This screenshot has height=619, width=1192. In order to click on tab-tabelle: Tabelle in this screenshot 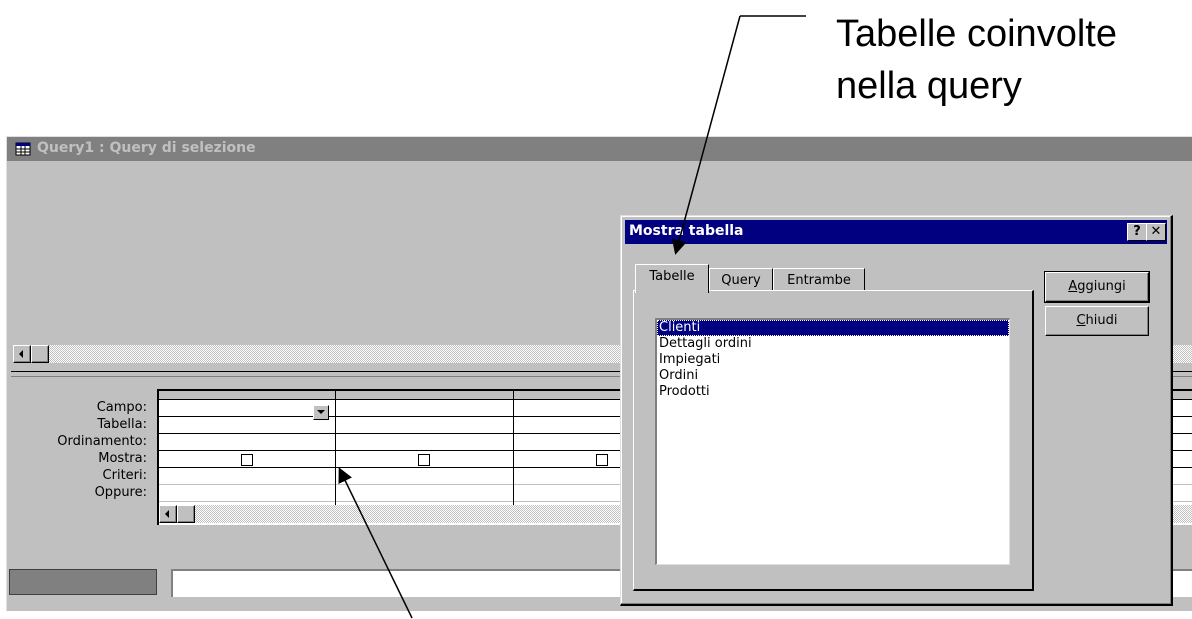, I will do `click(672, 278)`.